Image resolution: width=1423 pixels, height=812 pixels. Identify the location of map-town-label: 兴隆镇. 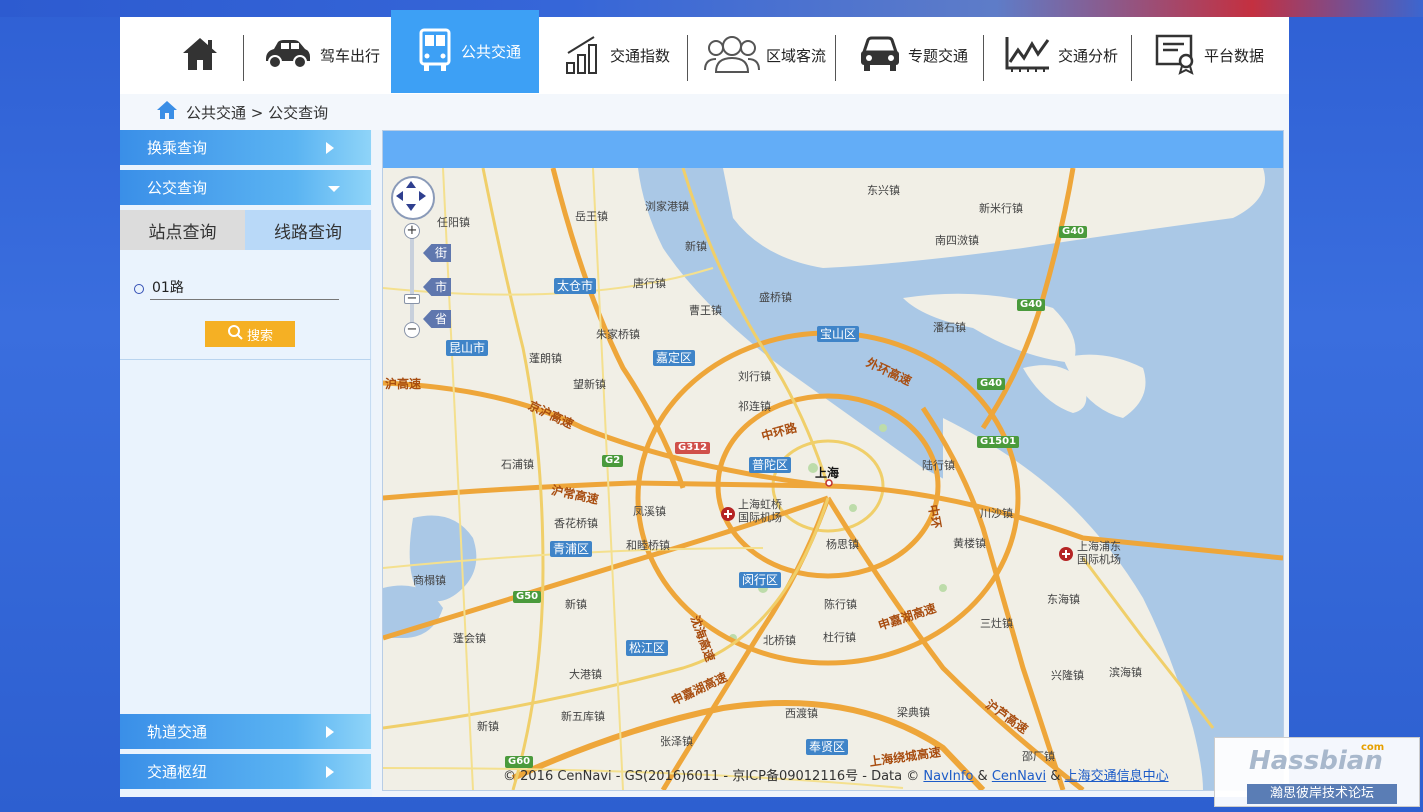
(1067, 675).